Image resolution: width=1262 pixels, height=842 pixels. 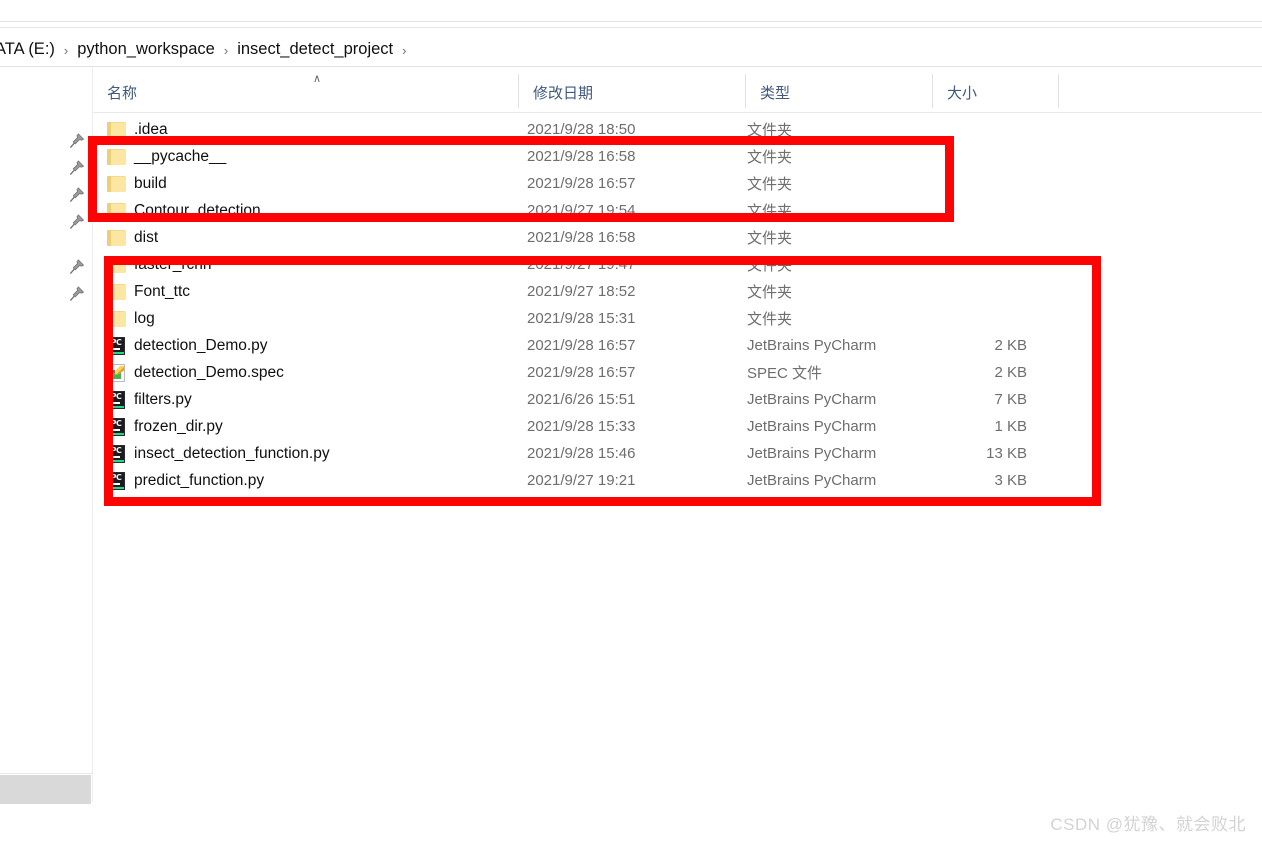 What do you see at coordinates (146, 49) in the screenshot?
I see `breadcrumb-item-1: python_workspace` at bounding box center [146, 49].